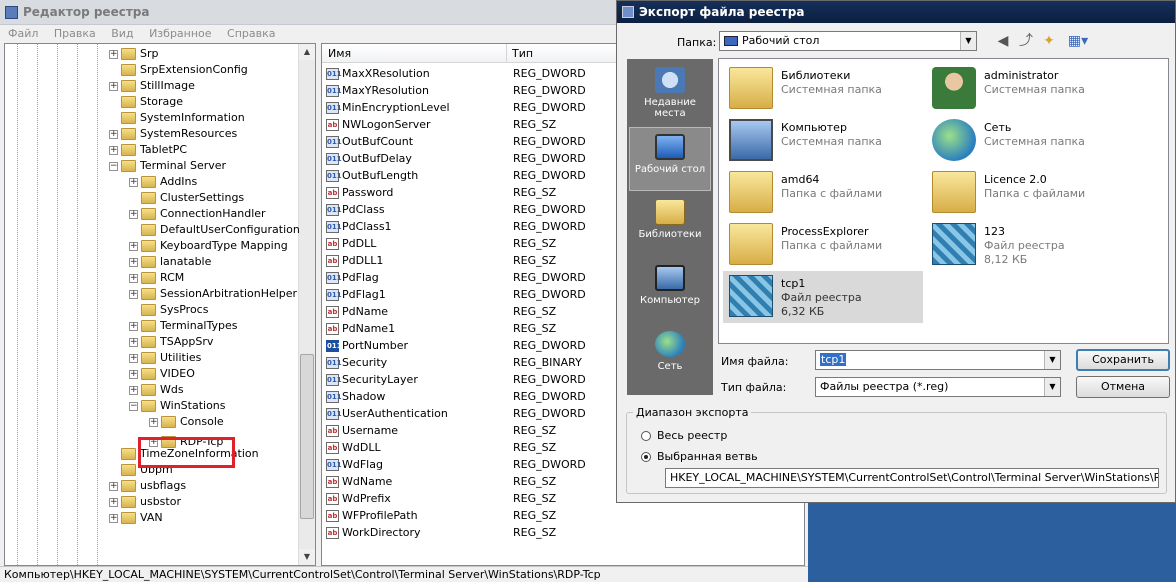 Image resolution: width=1176 pixels, height=582 pixels. I want to click on cancel-button: Отмена, so click(1123, 387).